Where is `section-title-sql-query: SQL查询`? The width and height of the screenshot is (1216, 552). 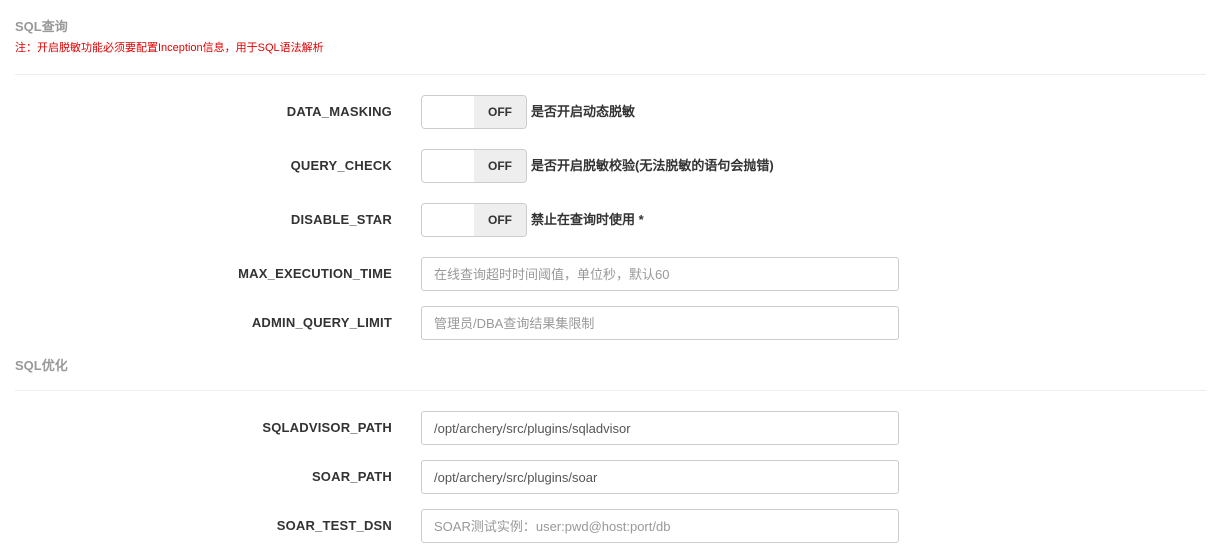 section-title-sql-query: SQL查询 is located at coordinates (41, 26).